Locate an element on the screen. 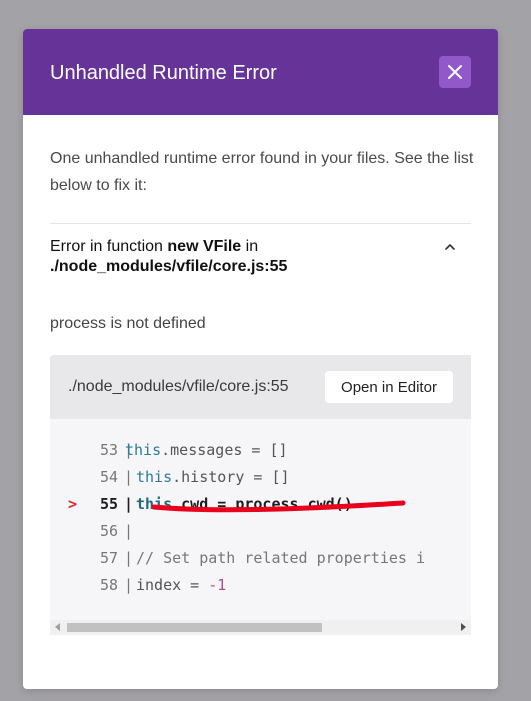 The height and width of the screenshot is (701, 531). code-line: 58 | index = -1 is located at coordinates (260, 585).